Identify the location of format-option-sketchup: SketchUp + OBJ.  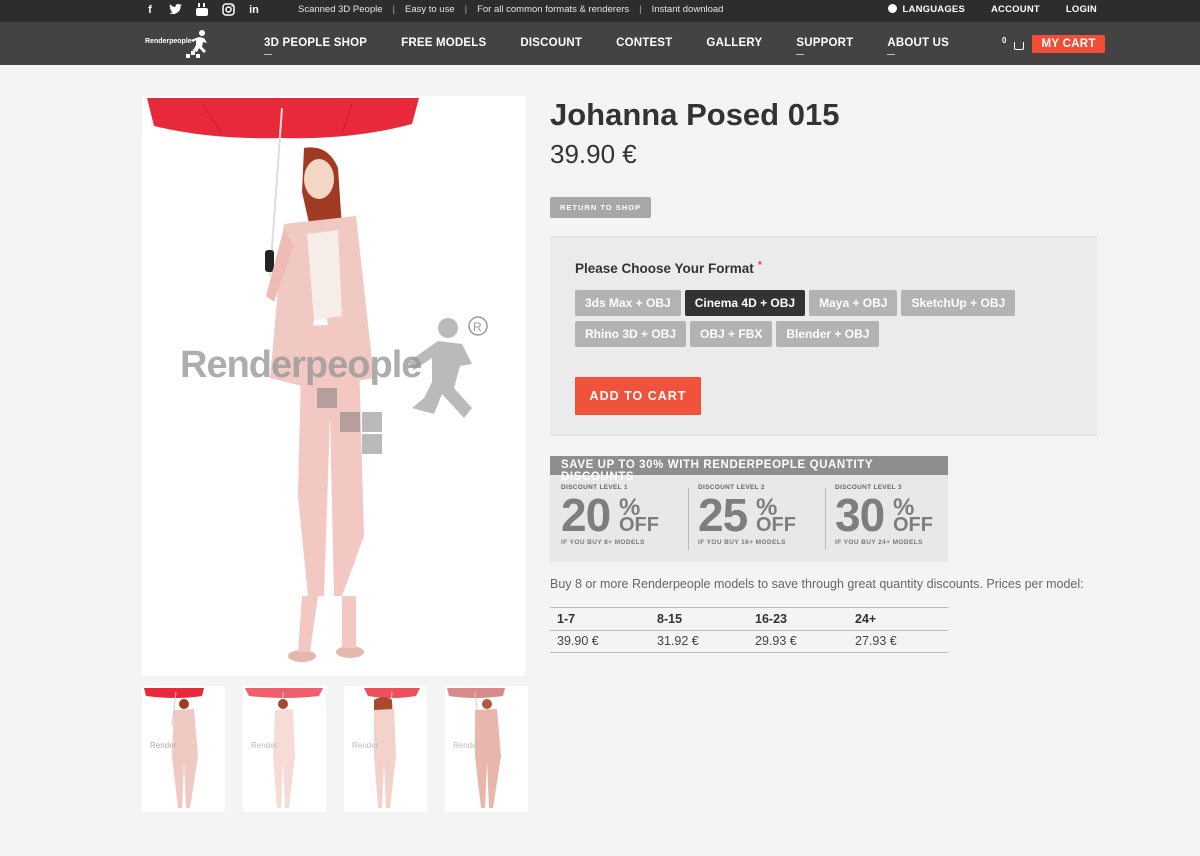
(958, 303).